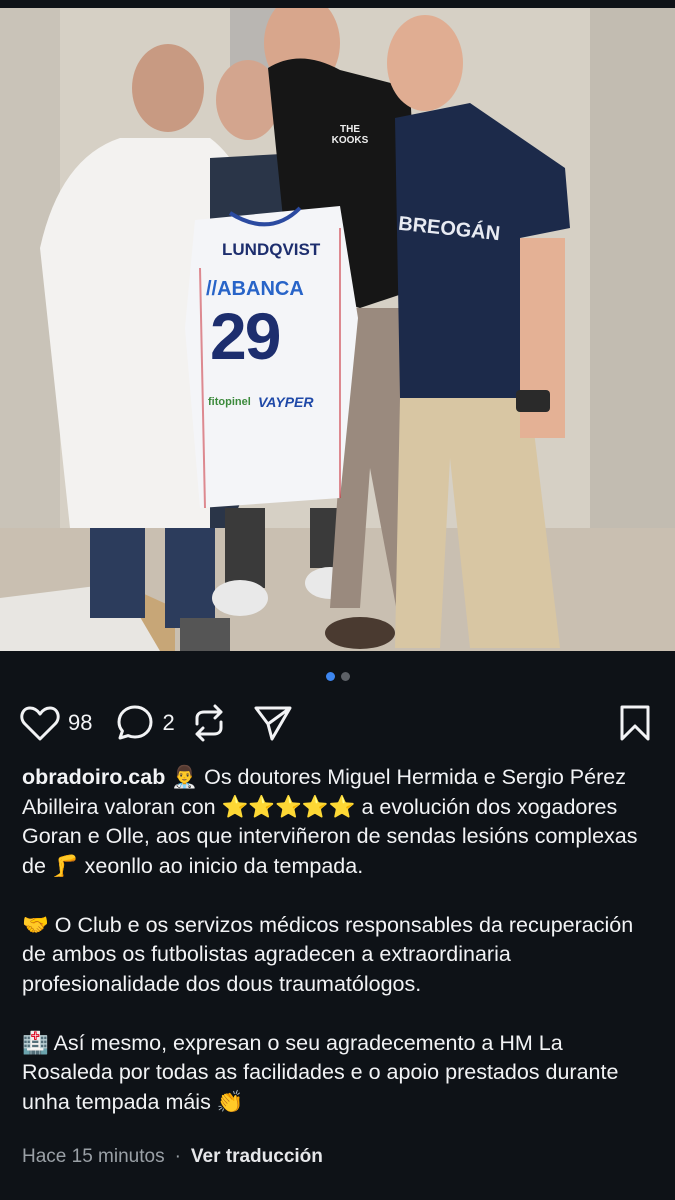 This screenshot has height=1200, width=675. Describe the element at coordinates (271, 249) in the screenshot. I see `jersey-name: LUNDQVIST` at that location.